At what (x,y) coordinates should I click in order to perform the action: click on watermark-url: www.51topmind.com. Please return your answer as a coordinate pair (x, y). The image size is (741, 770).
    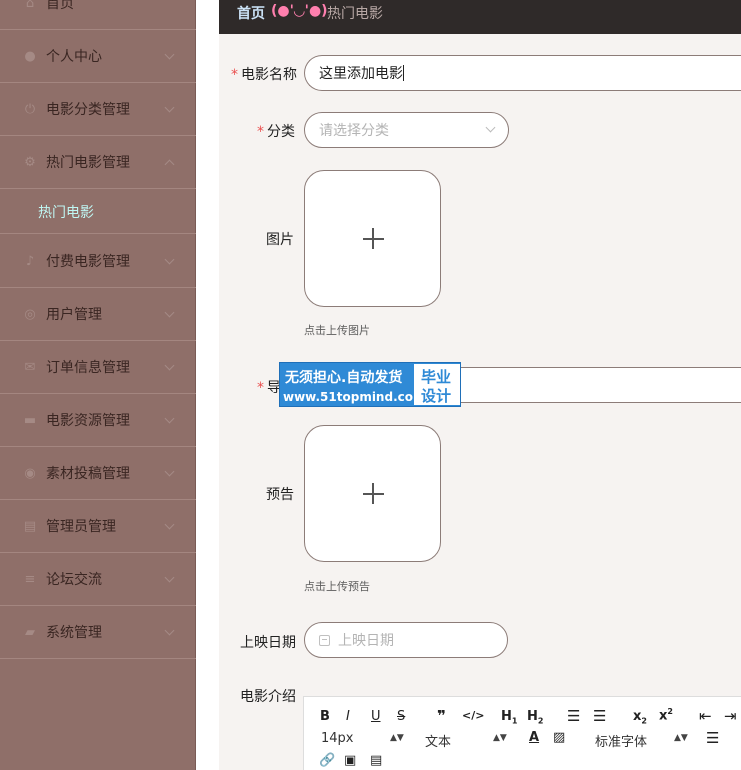
    Looking at the image, I should click on (354, 397).